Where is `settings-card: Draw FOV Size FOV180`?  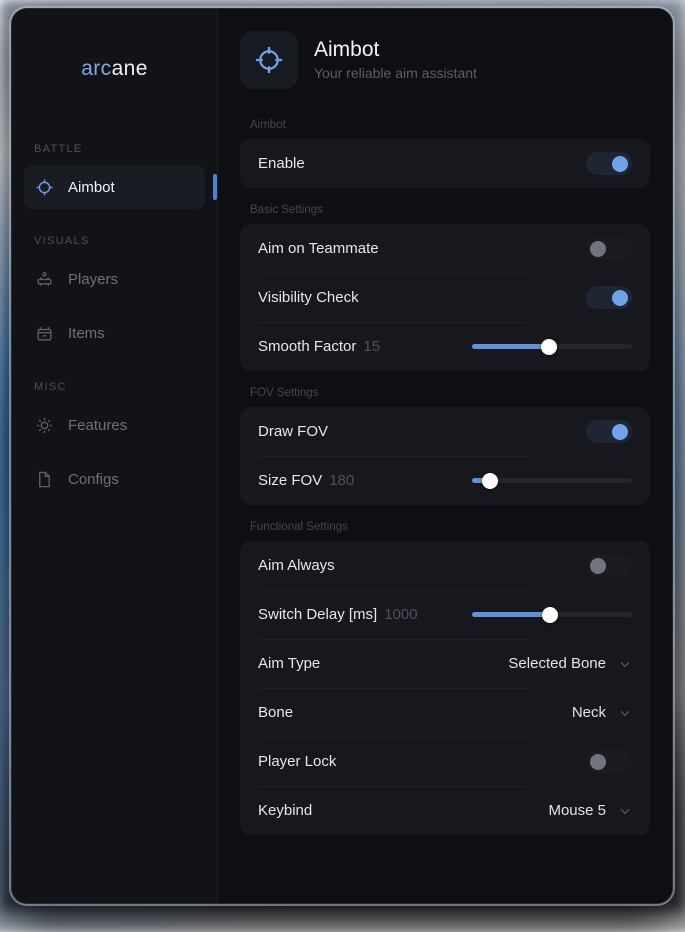 settings-card: Draw FOV Size FOV180 is located at coordinates (445, 456).